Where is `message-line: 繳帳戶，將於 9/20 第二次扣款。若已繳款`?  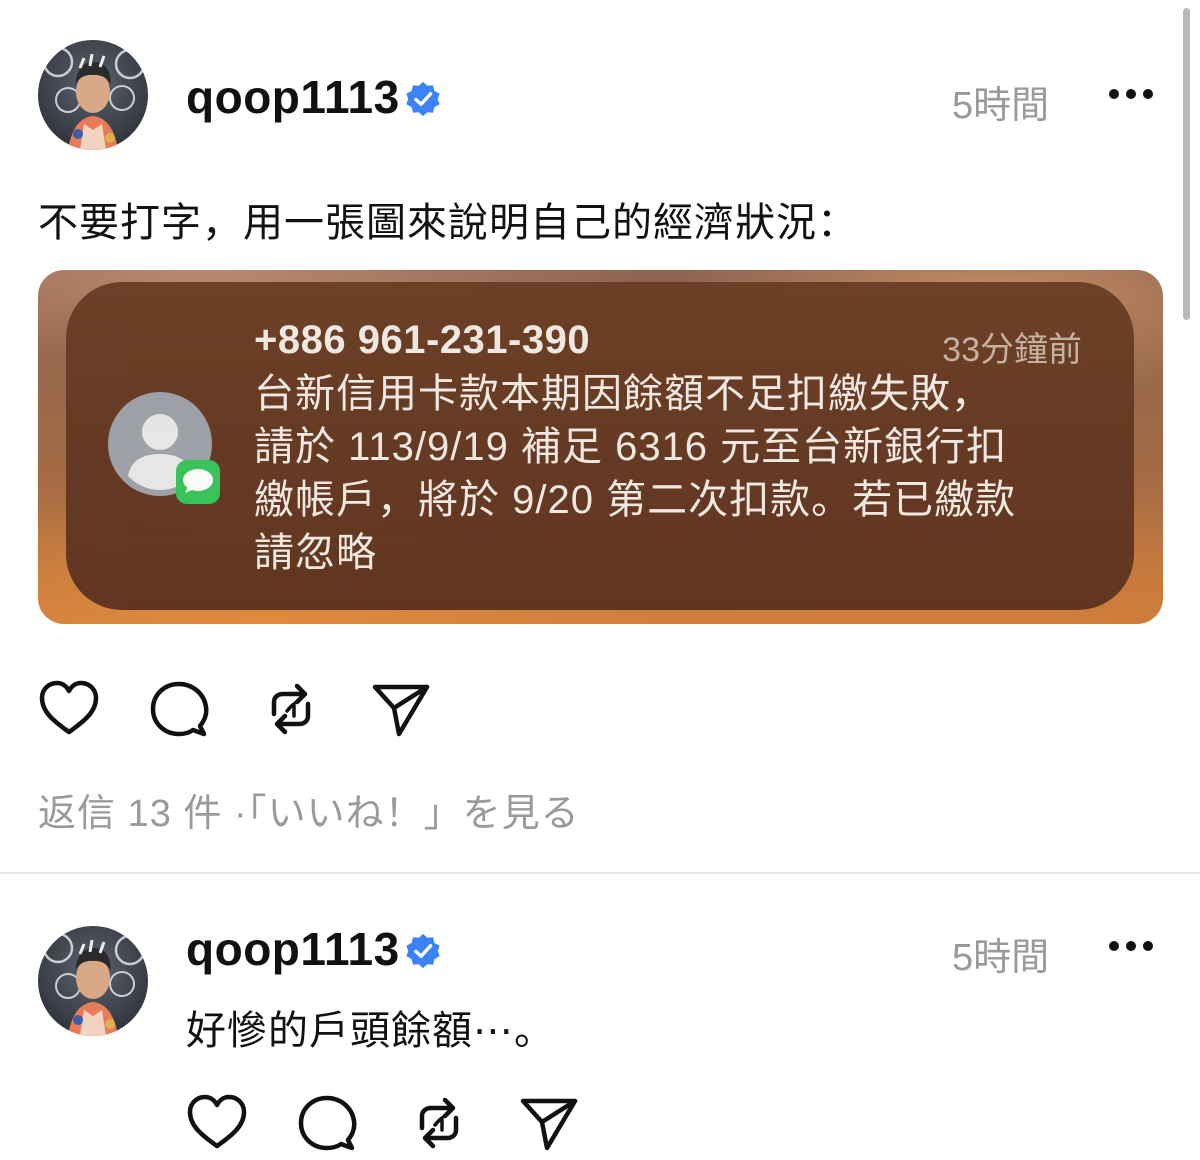 message-line: 繳帳戶，將於 9/20 第二次扣款。若已繳款 is located at coordinates (635, 500).